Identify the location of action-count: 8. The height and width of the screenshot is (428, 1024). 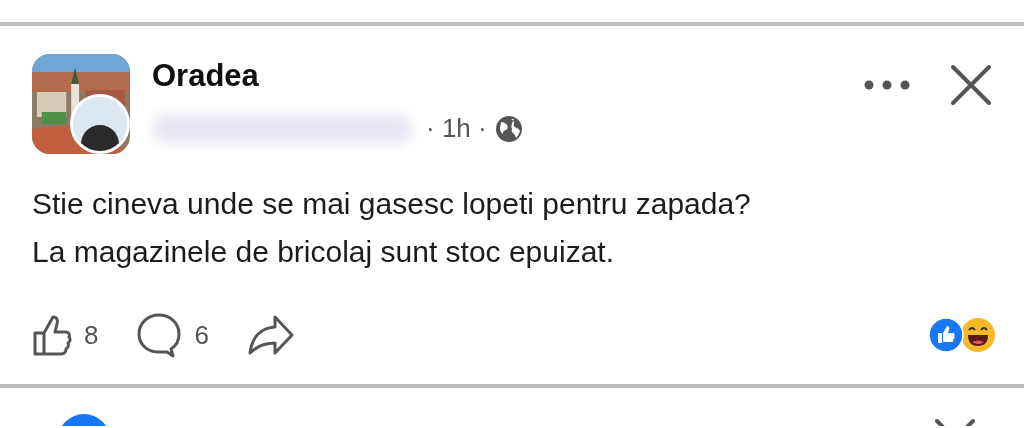
(91, 335).